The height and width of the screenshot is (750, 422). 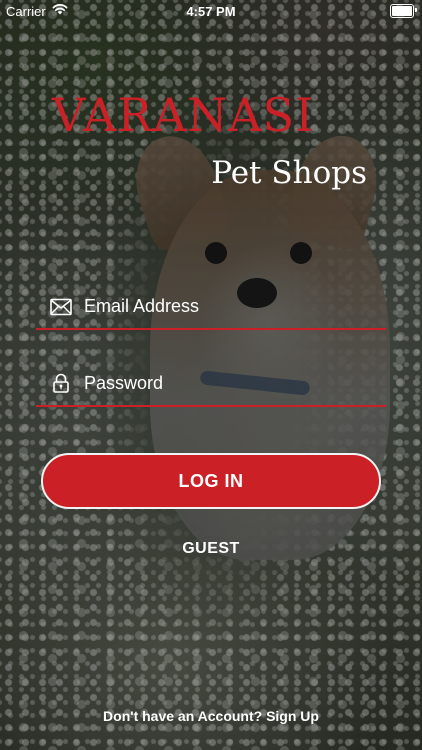 What do you see at coordinates (289, 173) in the screenshot?
I see `brand-subtitle: Pet Shops` at bounding box center [289, 173].